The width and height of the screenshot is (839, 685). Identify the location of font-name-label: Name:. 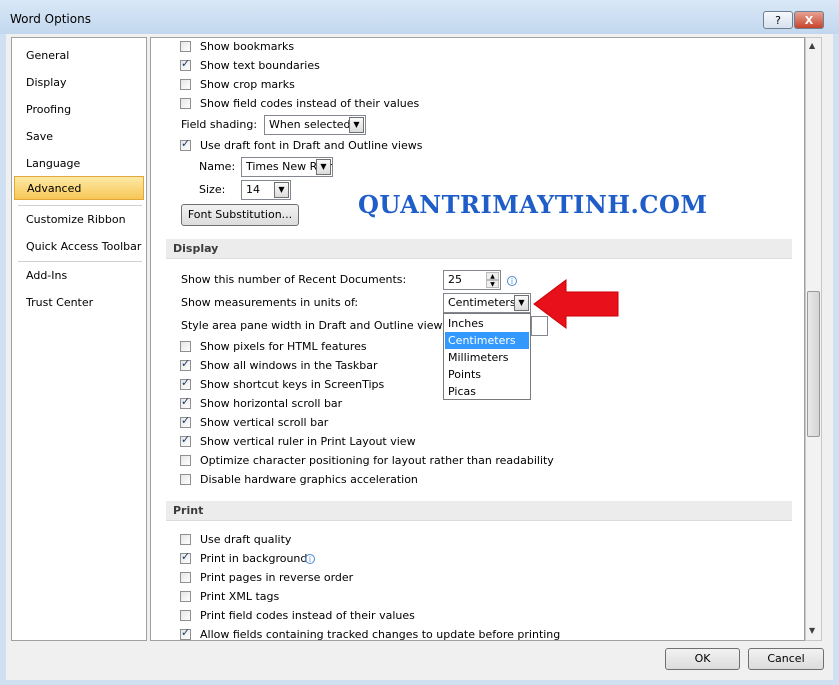
(217, 166).